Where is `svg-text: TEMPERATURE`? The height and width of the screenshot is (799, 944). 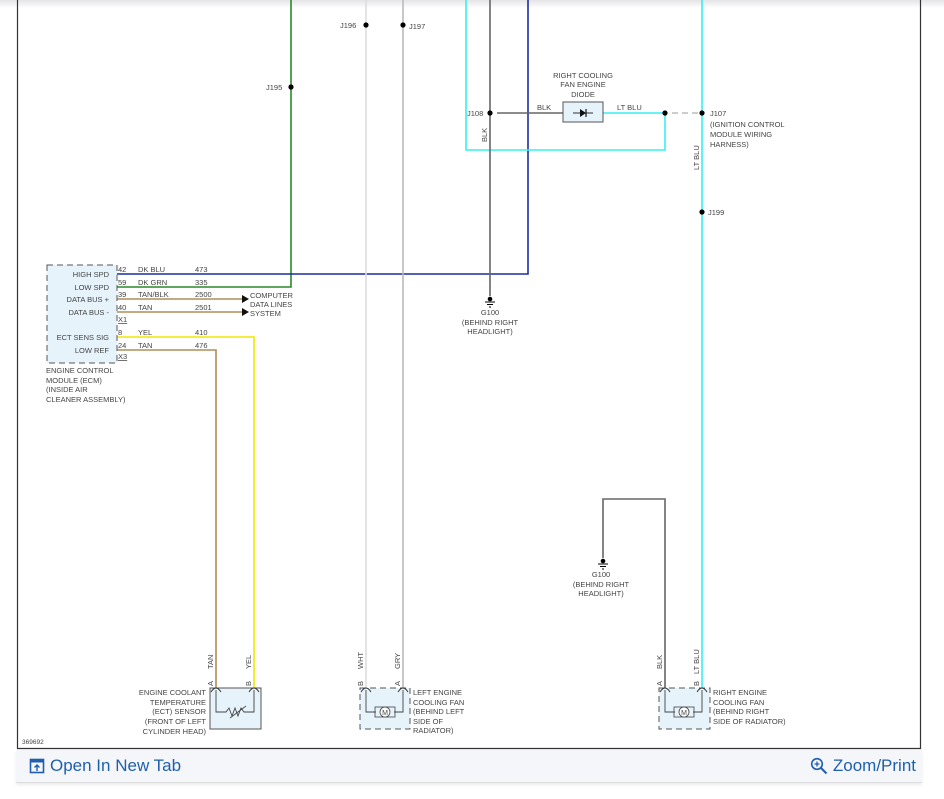 svg-text: TEMPERATURE is located at coordinates (178, 702).